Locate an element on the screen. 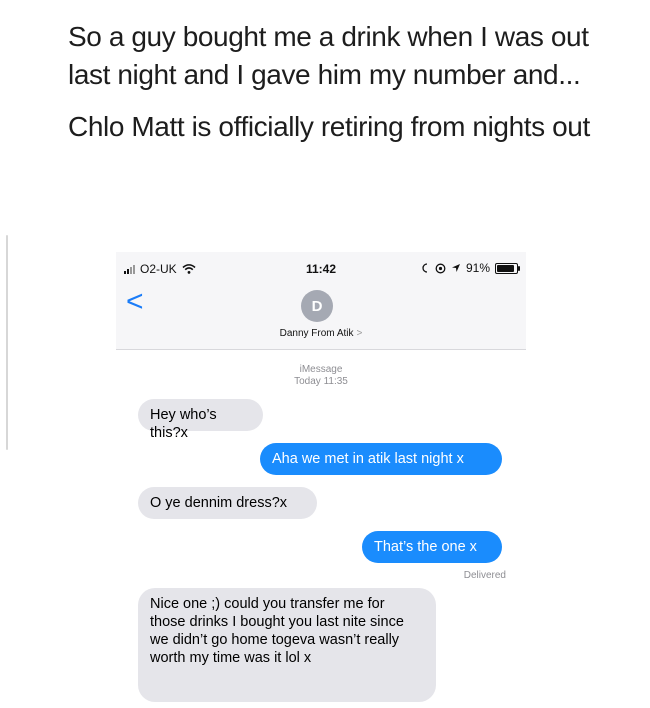 The image size is (650, 708). delivered-status: Delivered is located at coordinates (484, 575).